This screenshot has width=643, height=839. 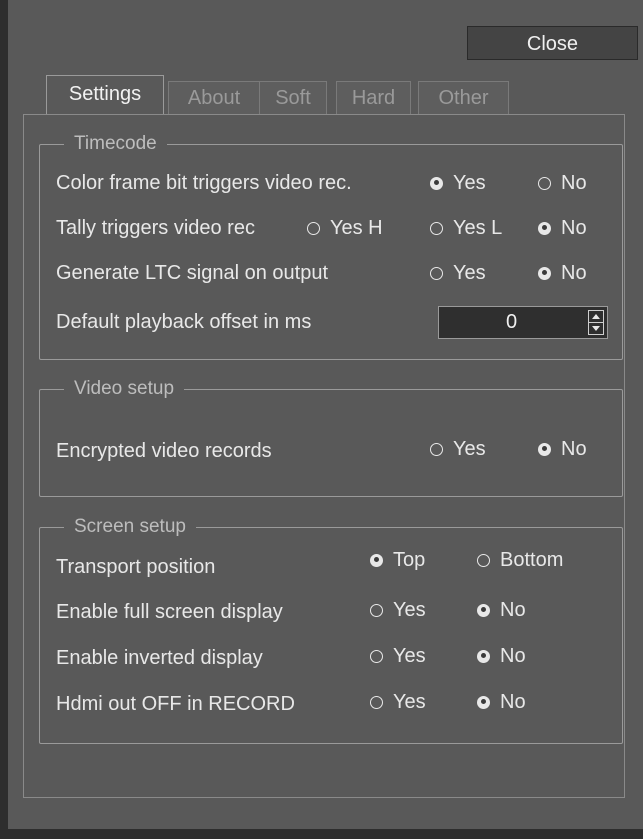 I want to click on fullscreen-yes-radio: Yes, so click(x=398, y=610).